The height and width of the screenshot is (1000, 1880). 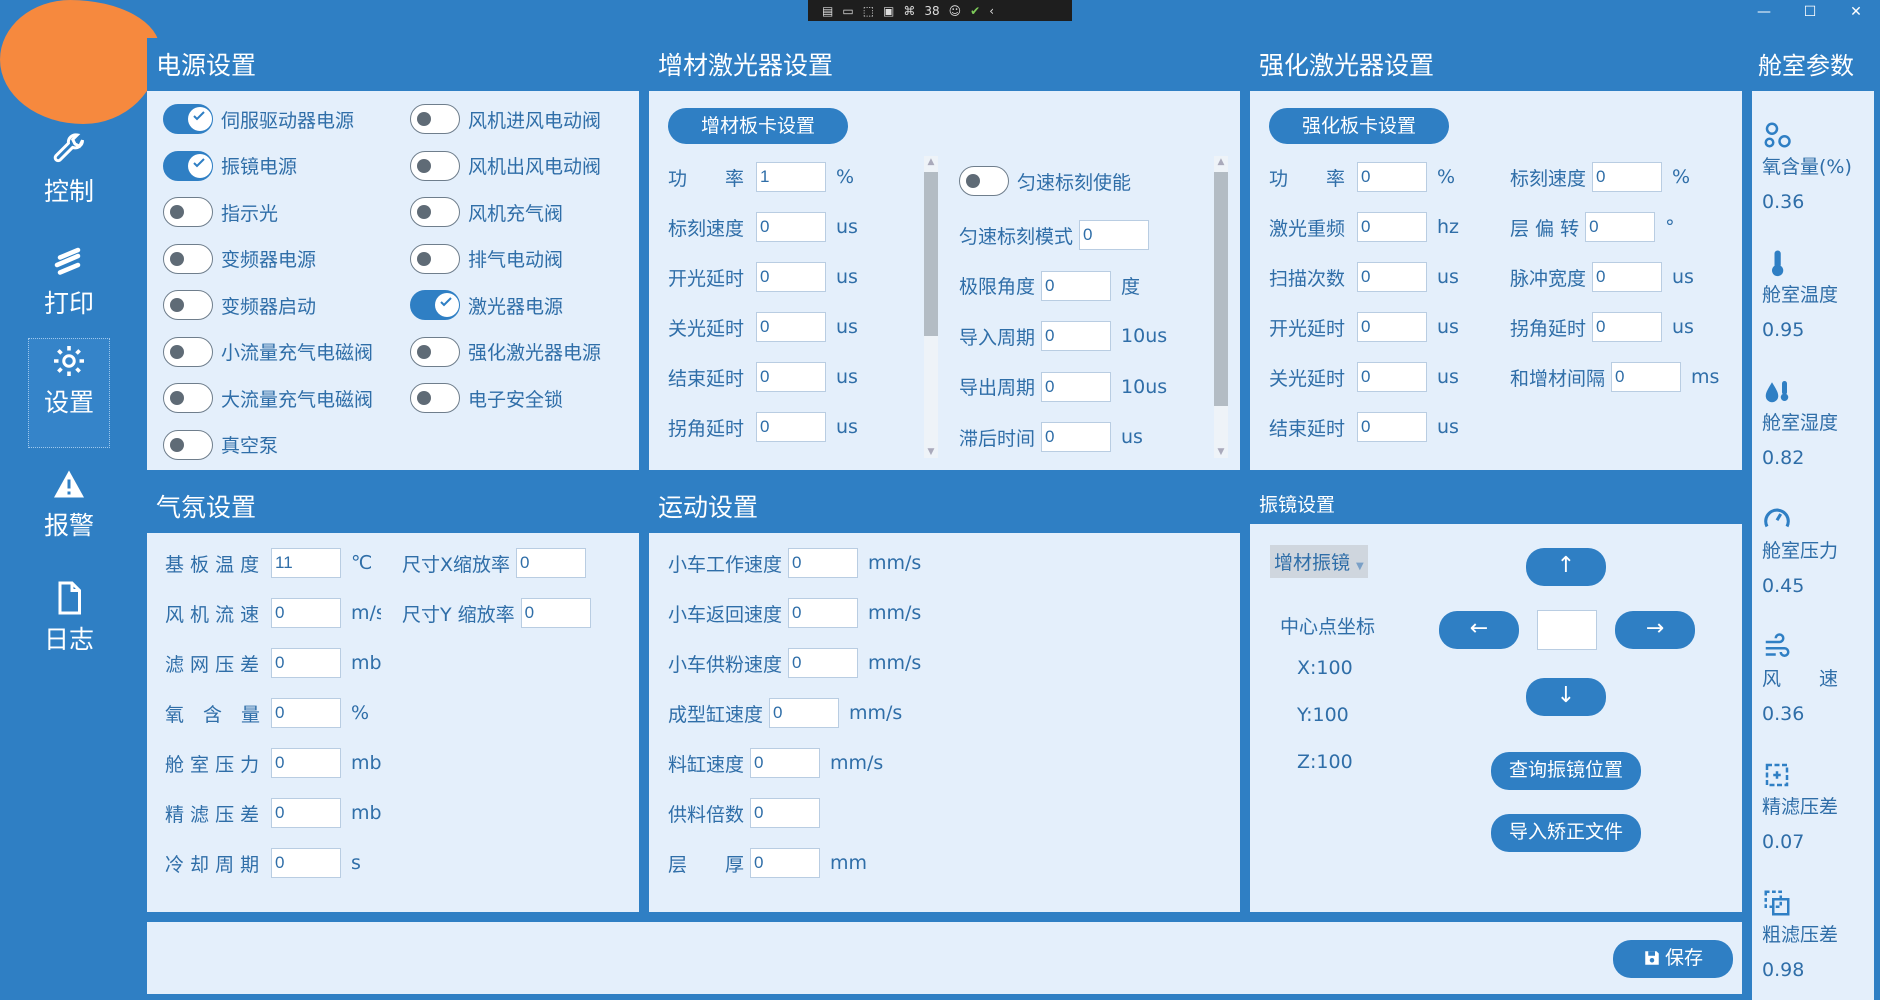 What do you see at coordinates (1764, 12) in the screenshot?
I see `minimize-button: —` at bounding box center [1764, 12].